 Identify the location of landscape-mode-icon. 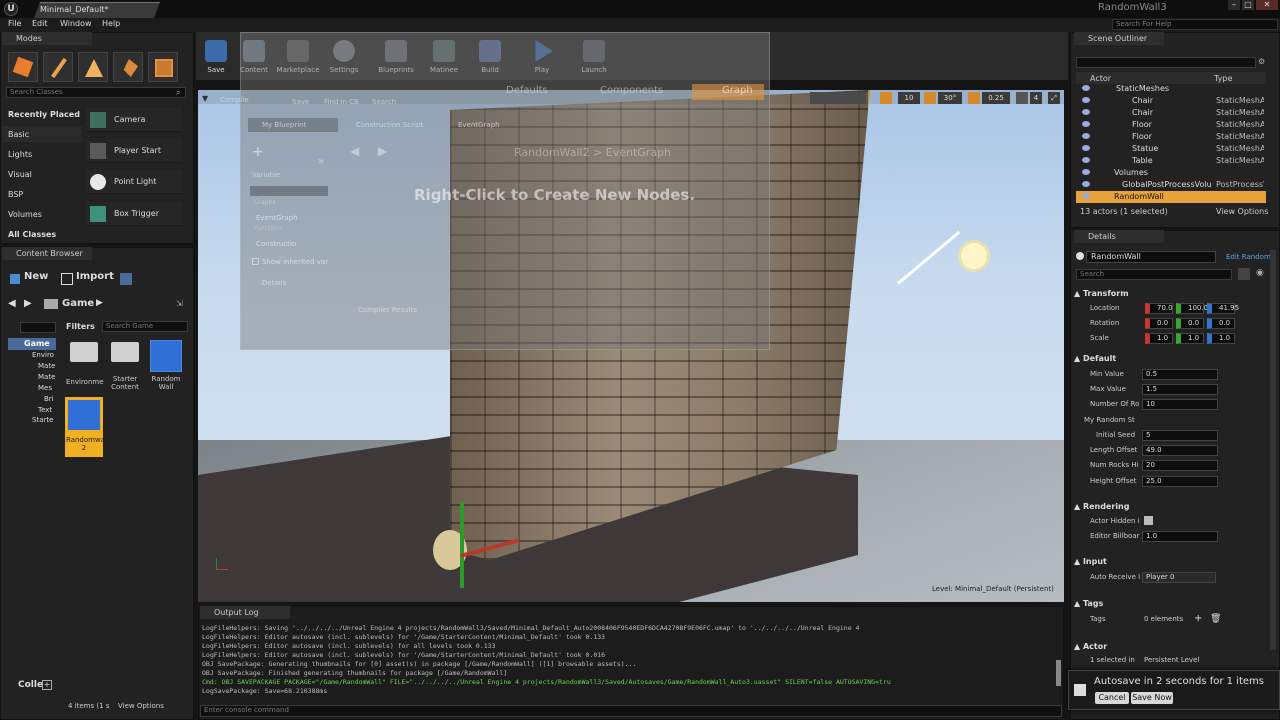
(93, 67).